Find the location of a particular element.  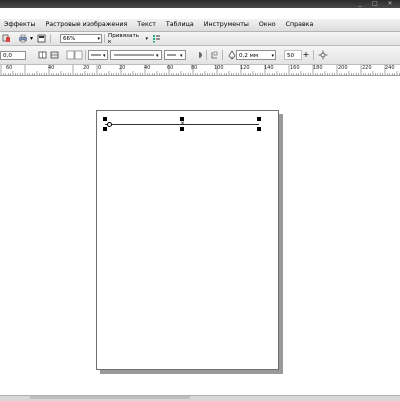

selection-handle-bottom-center is located at coordinates (182, 129).